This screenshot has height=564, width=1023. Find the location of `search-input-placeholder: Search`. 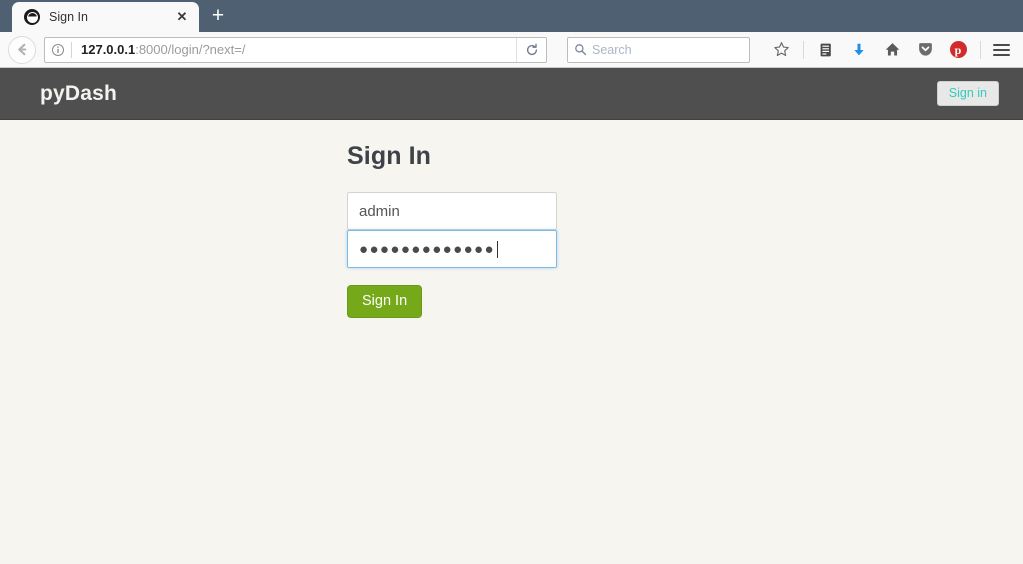

search-input-placeholder: Search is located at coordinates (612, 49).